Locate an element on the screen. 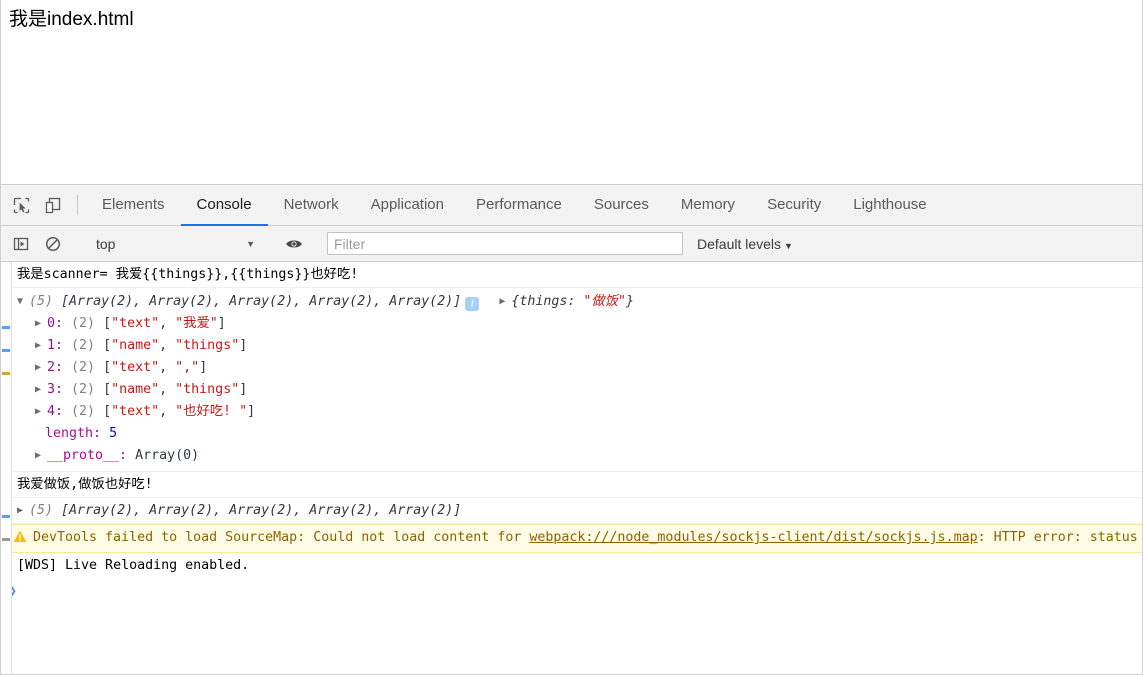 This screenshot has height=675, width=1143. chevron-down-icon: ▼ is located at coordinates (250, 243).